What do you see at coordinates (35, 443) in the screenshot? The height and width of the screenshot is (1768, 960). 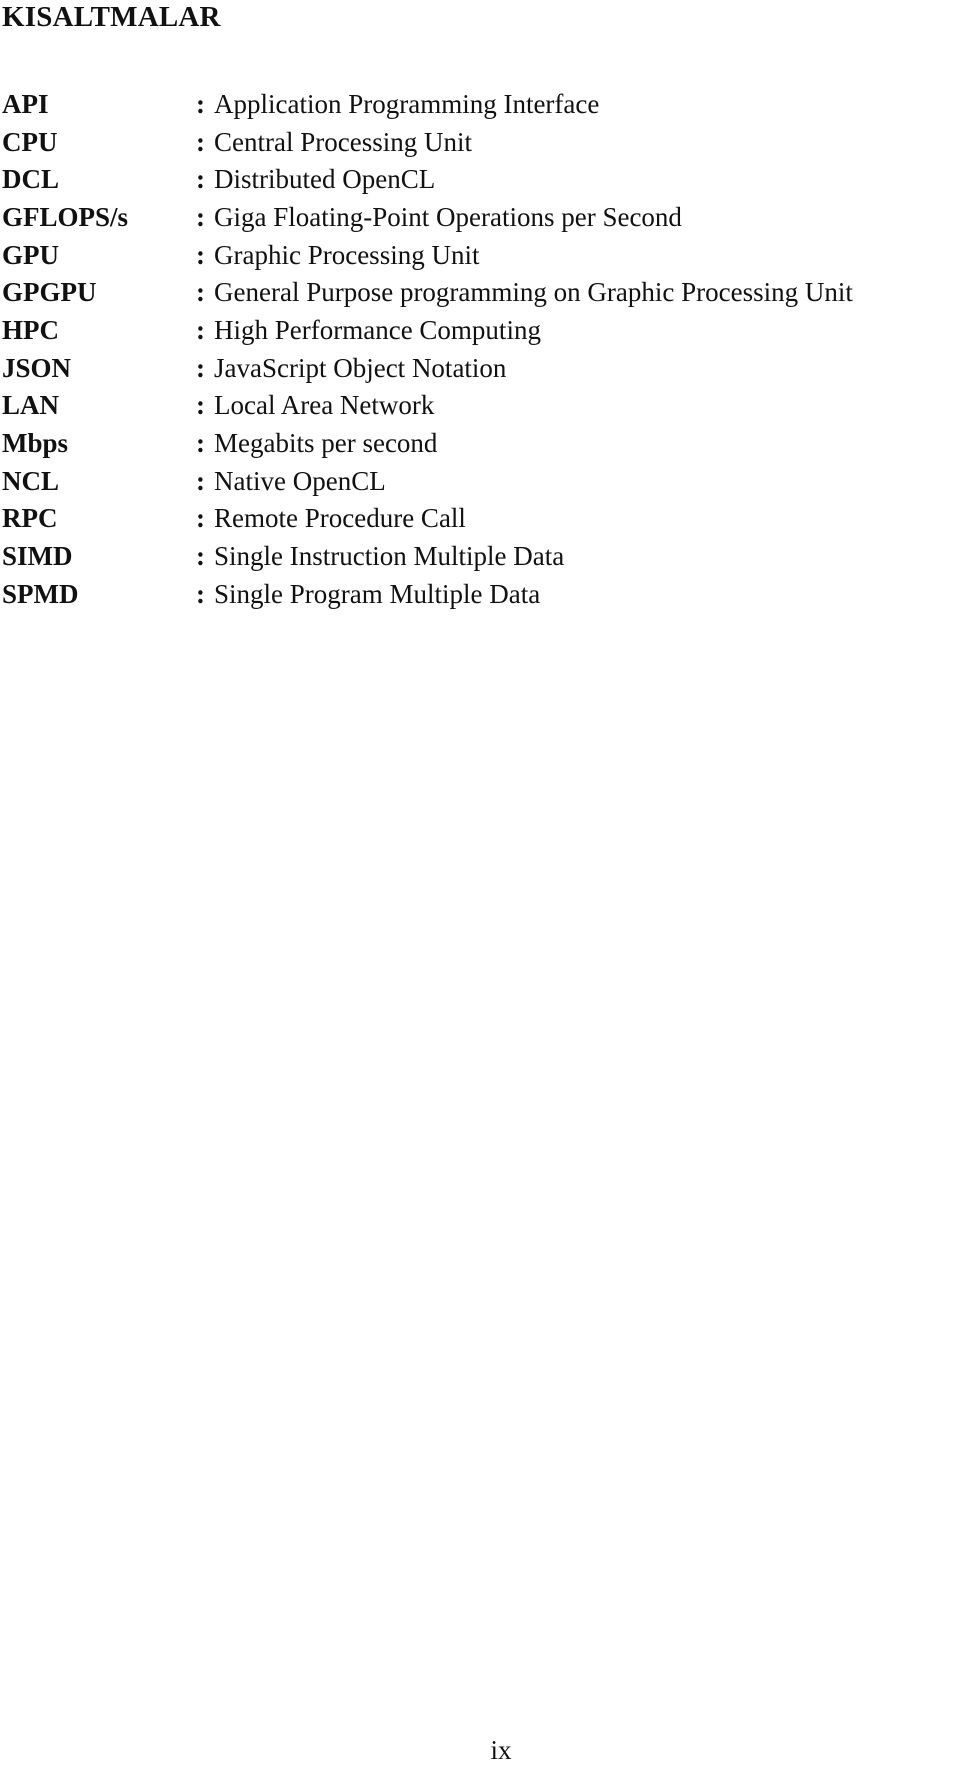 I see `abbreviation-term: Mbps` at bounding box center [35, 443].